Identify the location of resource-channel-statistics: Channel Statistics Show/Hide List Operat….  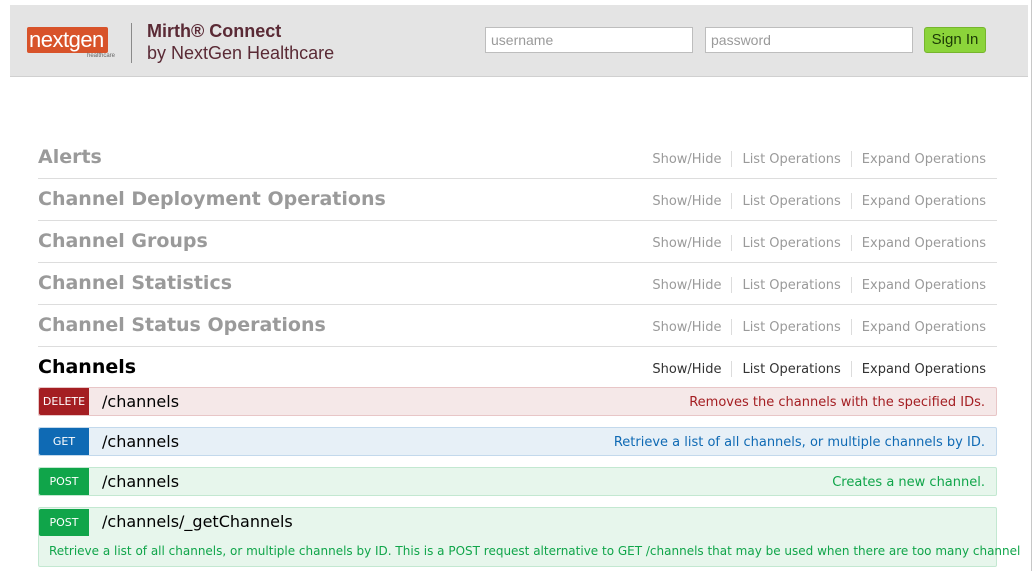
(517, 283).